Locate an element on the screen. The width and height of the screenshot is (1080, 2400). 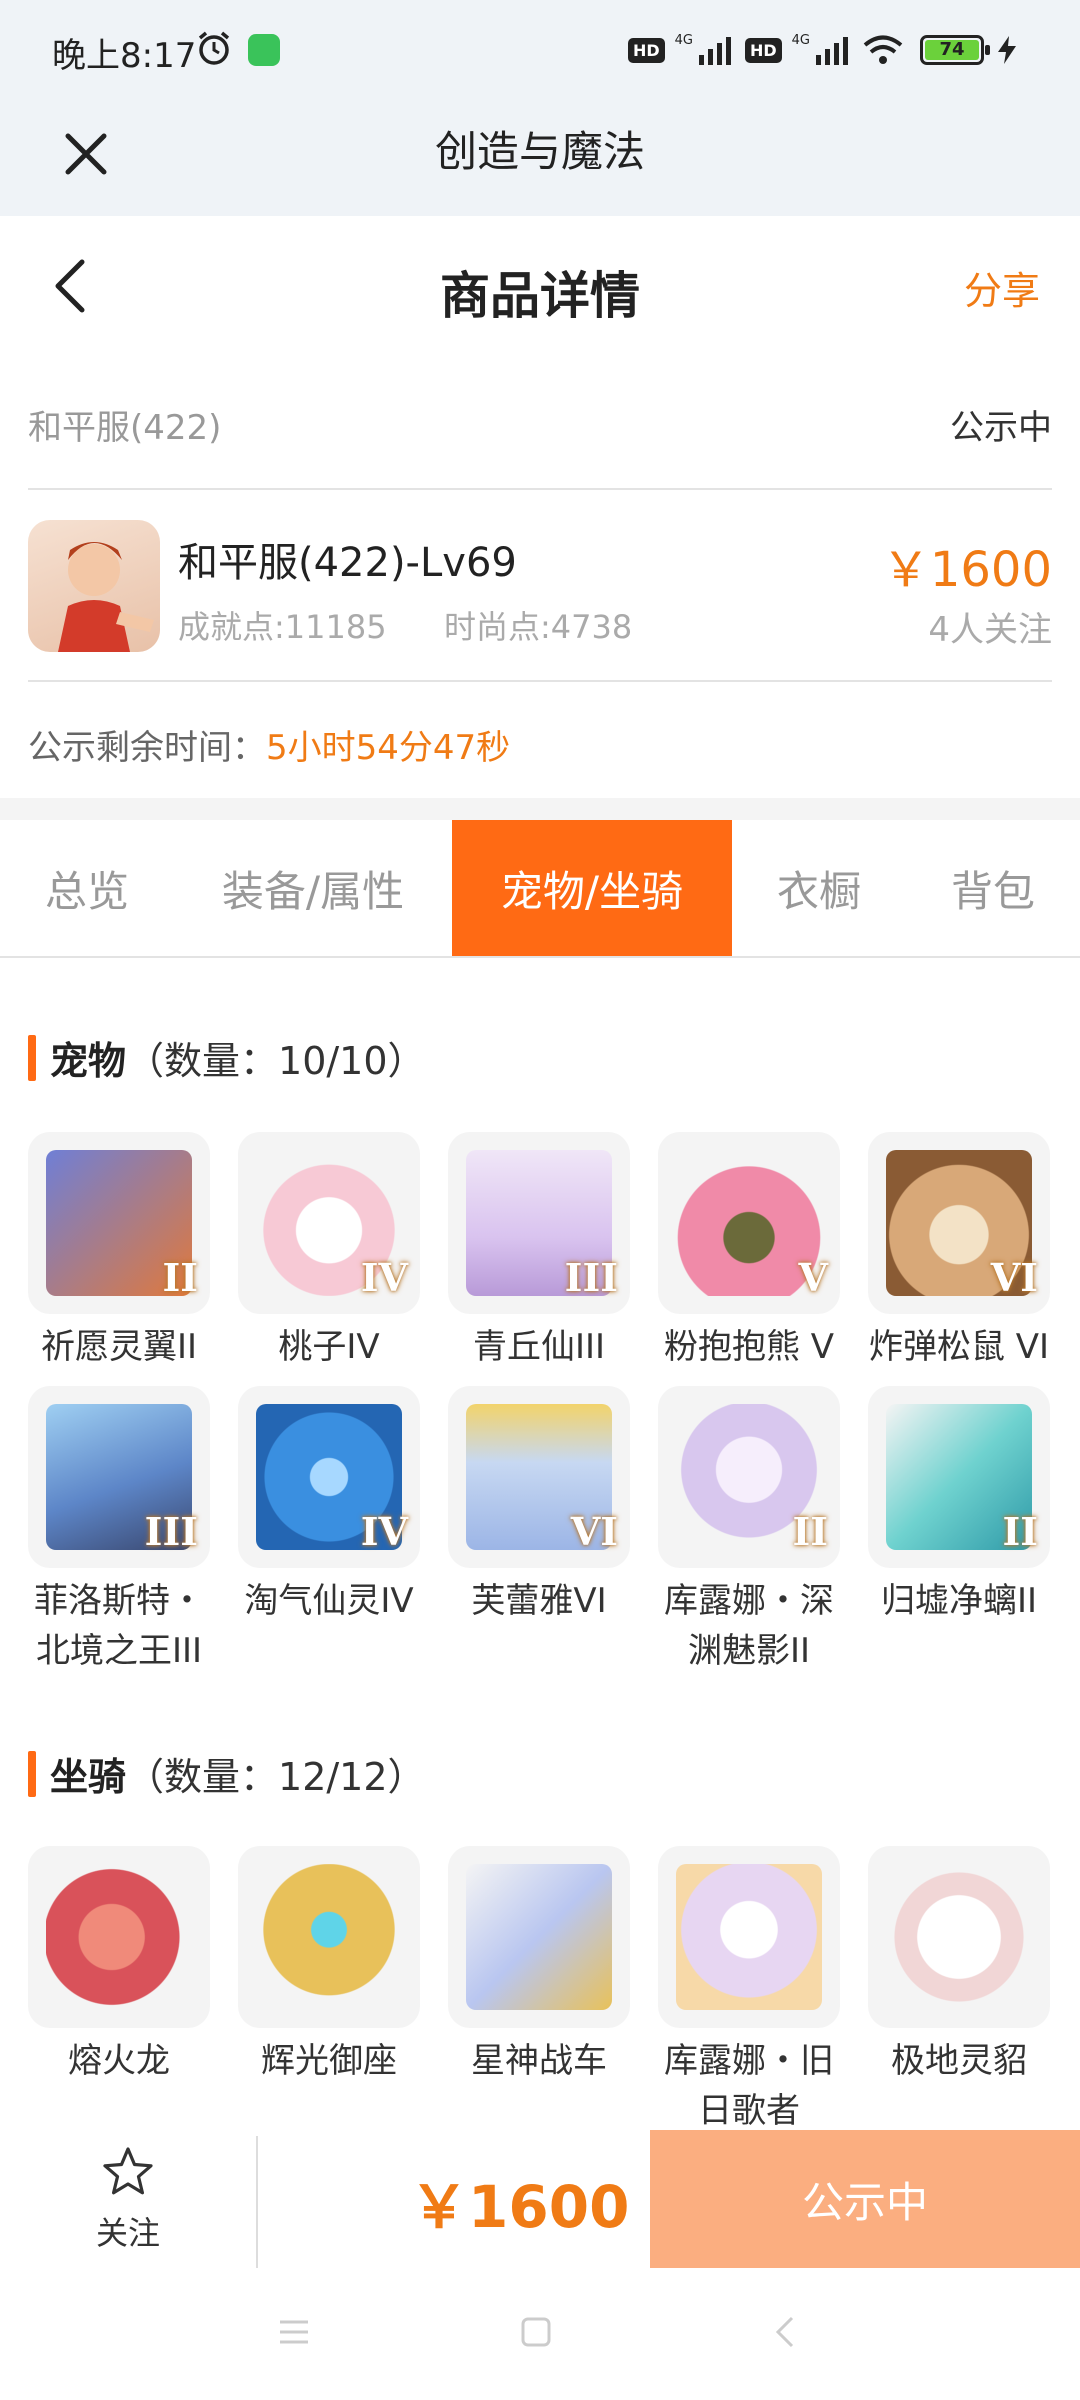
pet-item: VI 炸弹松鼠 VI is located at coordinates (959, 1252).